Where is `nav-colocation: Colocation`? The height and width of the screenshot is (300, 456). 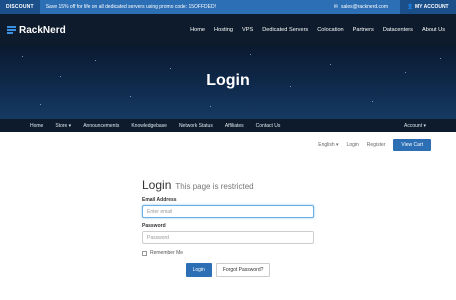 nav-colocation: Colocation is located at coordinates (330, 30).